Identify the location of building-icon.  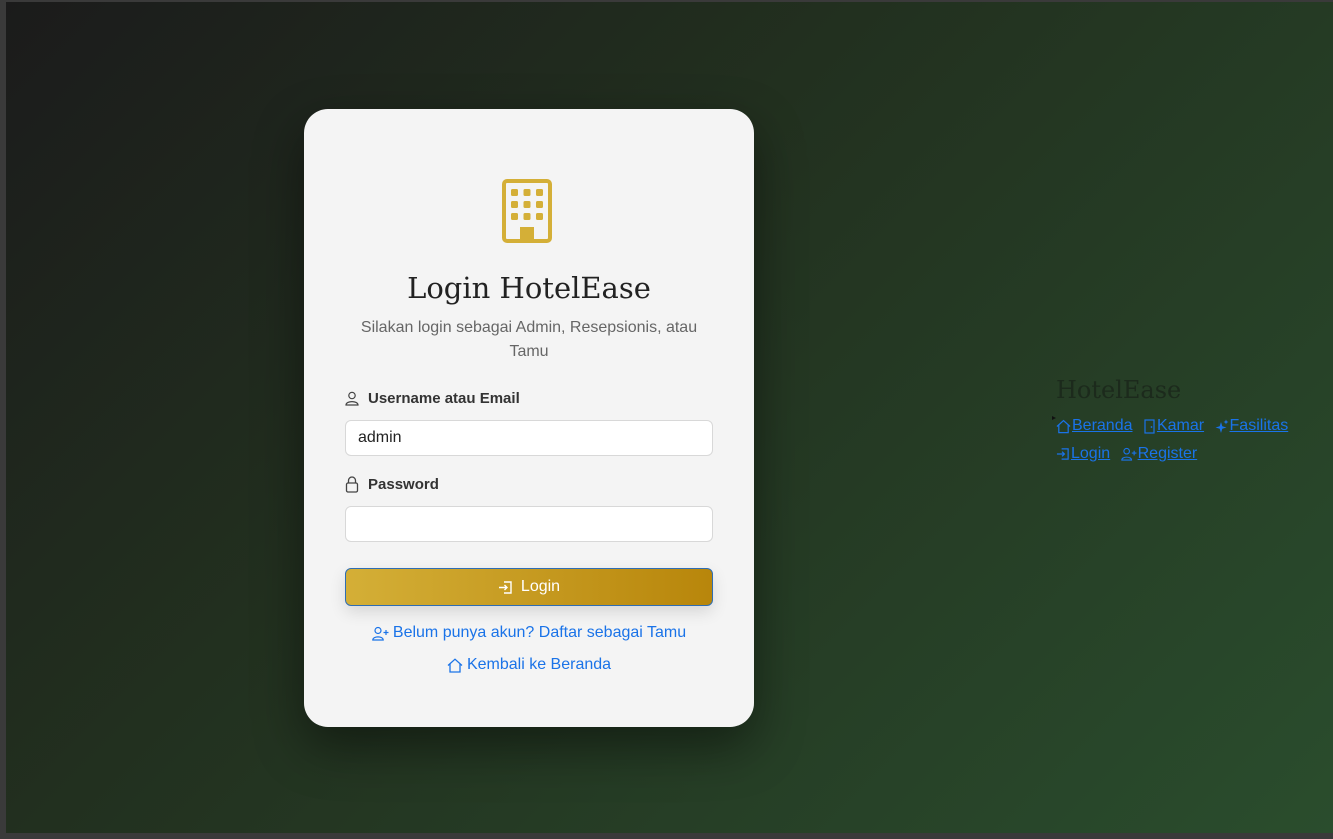
(527, 211).